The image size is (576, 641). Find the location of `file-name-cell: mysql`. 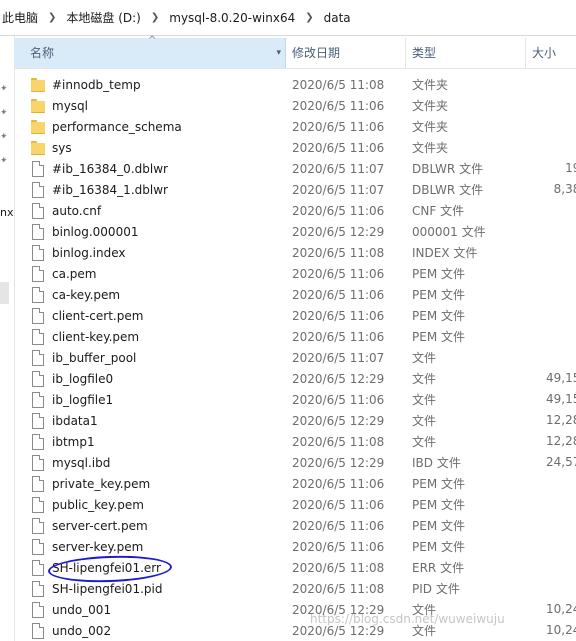

file-name-cell: mysql is located at coordinates (150, 106).